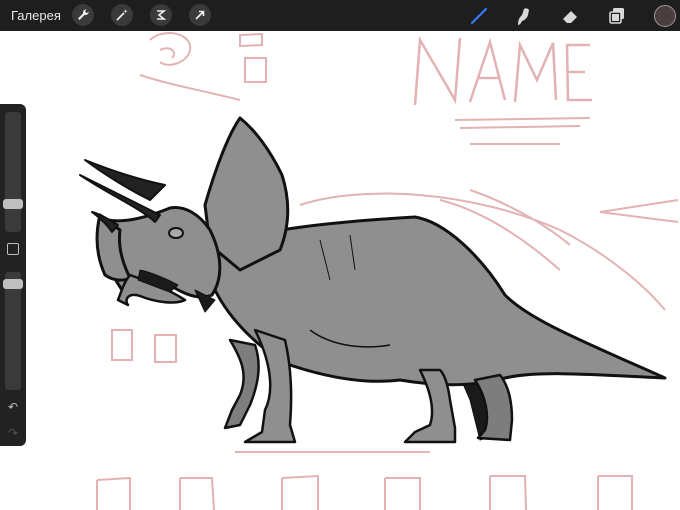  I want to click on layers-icon, so click(617, 16).